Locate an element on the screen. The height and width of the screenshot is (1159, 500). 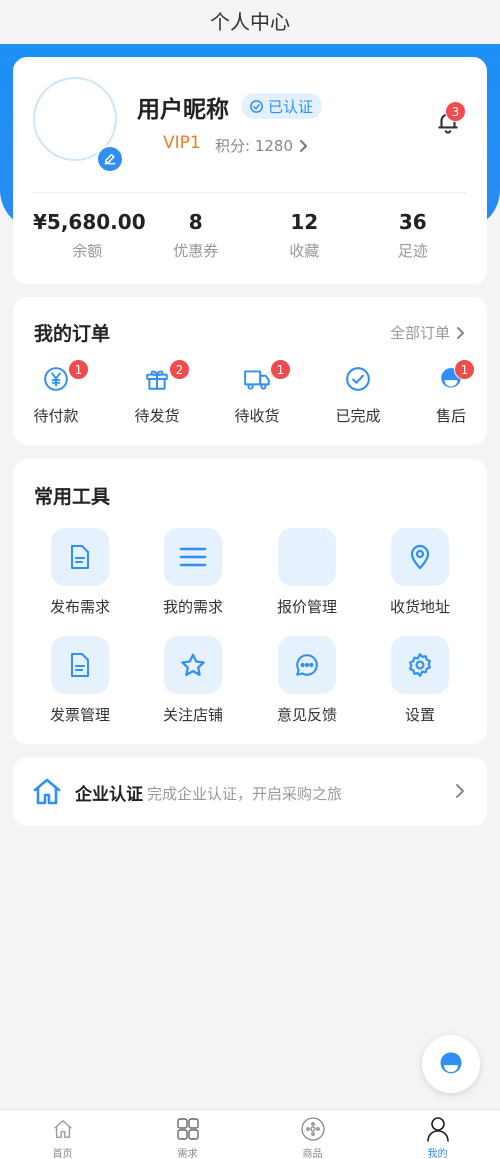
tool-label: 发布需求 is located at coordinates (79, 607).